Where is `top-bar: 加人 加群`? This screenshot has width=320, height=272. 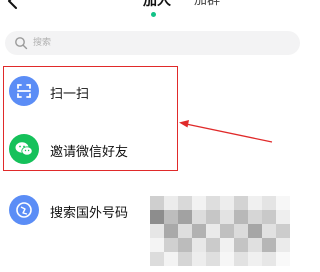
top-bar: 加人 加群 is located at coordinates (151, 12).